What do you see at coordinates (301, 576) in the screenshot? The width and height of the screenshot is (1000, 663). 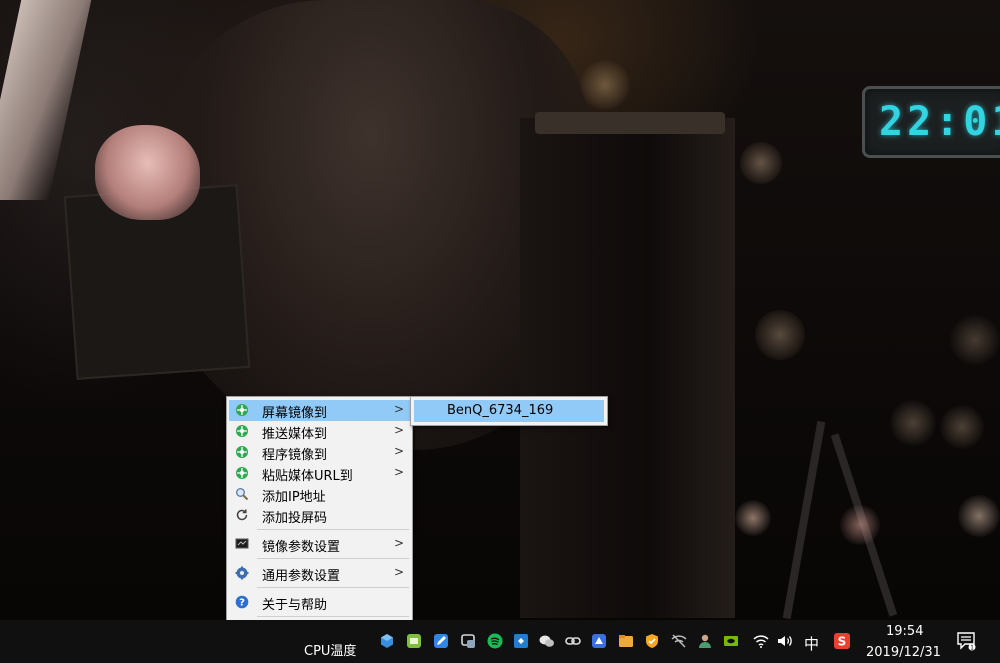 I see `menu-item-label: 通用参数设置` at bounding box center [301, 576].